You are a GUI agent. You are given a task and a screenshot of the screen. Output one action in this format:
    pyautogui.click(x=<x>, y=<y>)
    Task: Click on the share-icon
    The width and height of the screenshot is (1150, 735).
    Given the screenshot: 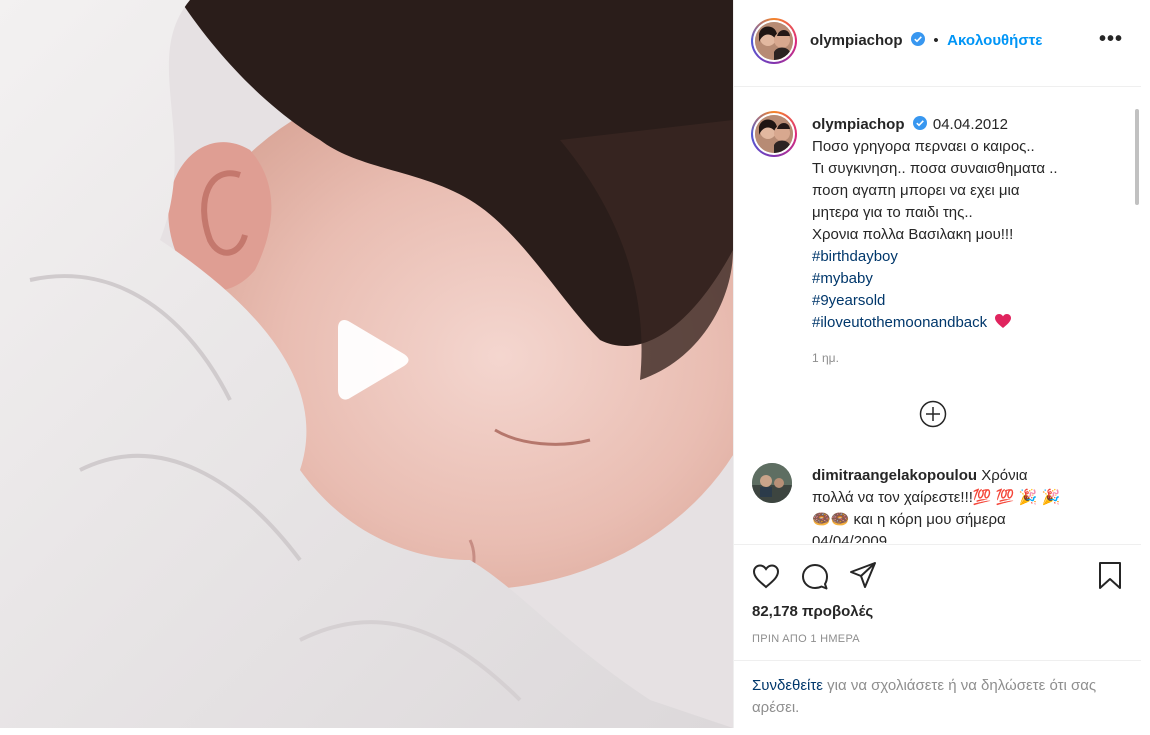 What is the action you would take?
    pyautogui.click(x=863, y=575)
    